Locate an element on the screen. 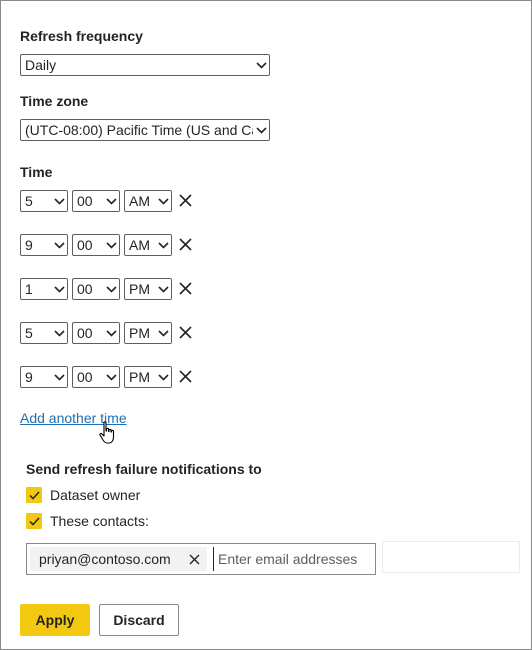  discard-button: Discard is located at coordinates (139, 620).